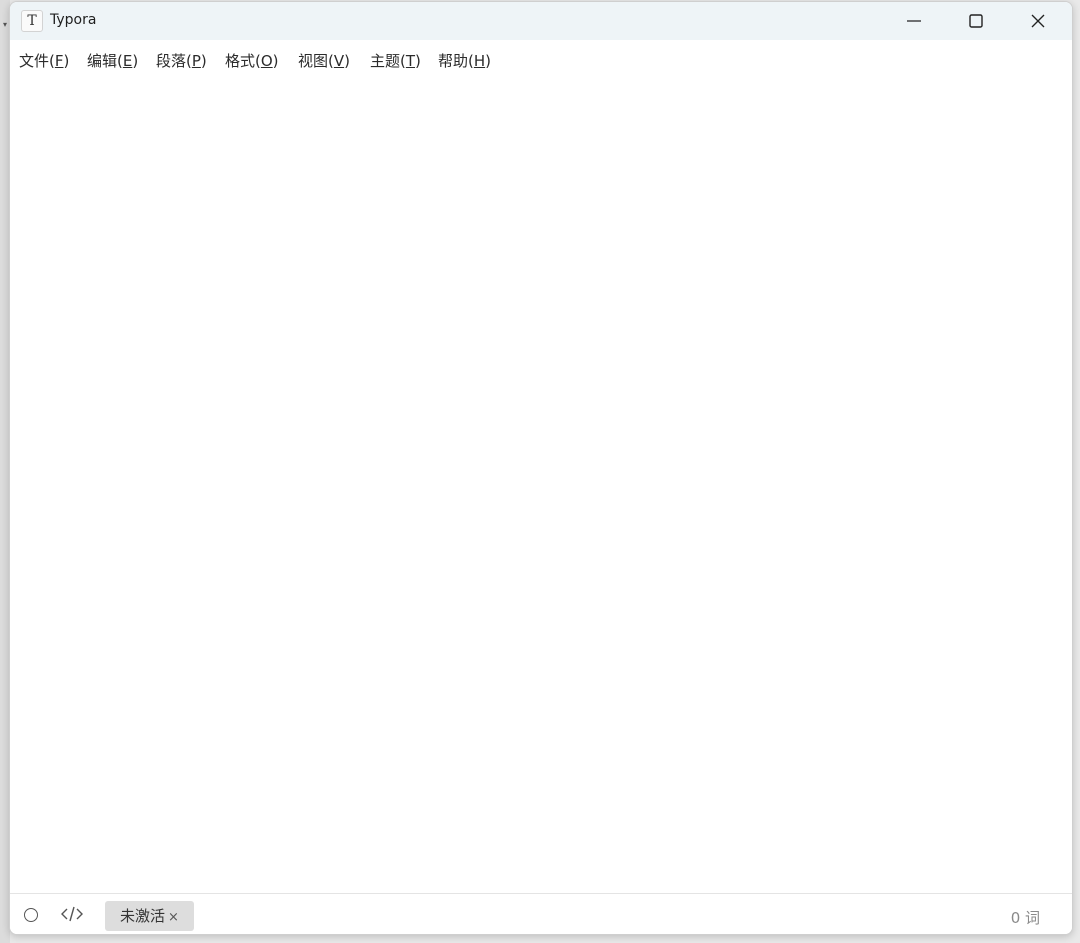  I want to click on minimize-button, so click(914, 21).